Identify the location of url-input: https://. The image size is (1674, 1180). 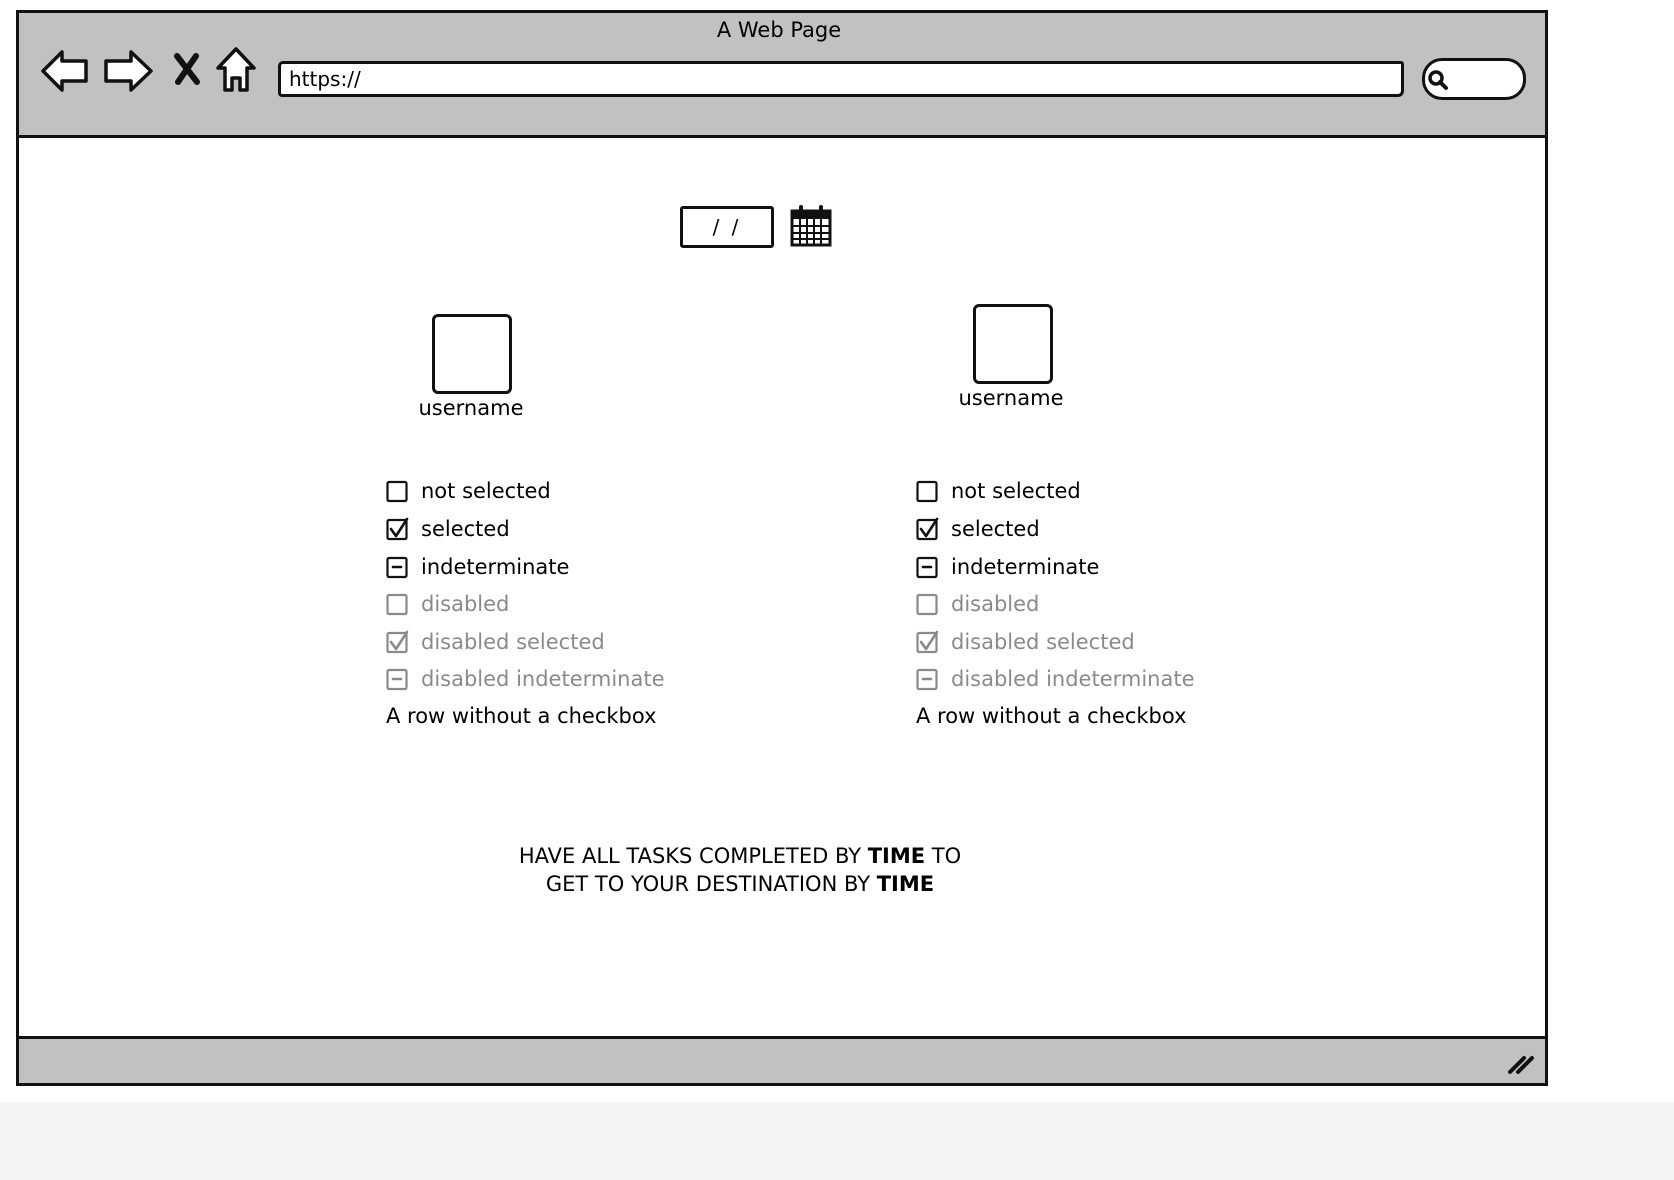
(841, 79).